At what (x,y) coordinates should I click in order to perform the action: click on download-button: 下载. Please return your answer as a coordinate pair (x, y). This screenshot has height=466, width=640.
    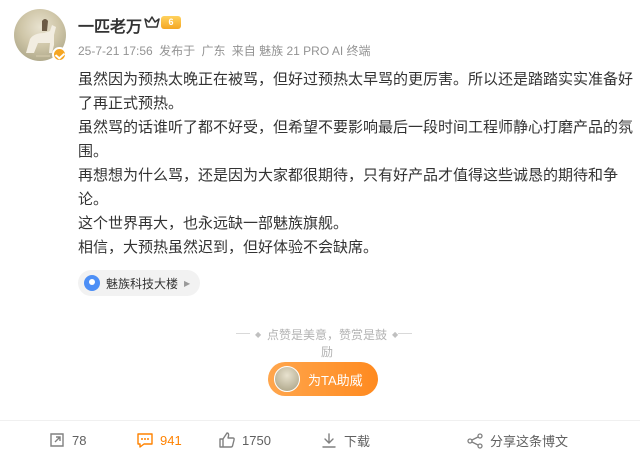
    Looking at the image, I should click on (345, 440).